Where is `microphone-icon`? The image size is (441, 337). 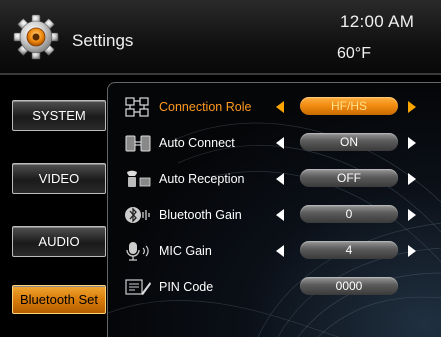
microphone-icon is located at coordinates (137, 251).